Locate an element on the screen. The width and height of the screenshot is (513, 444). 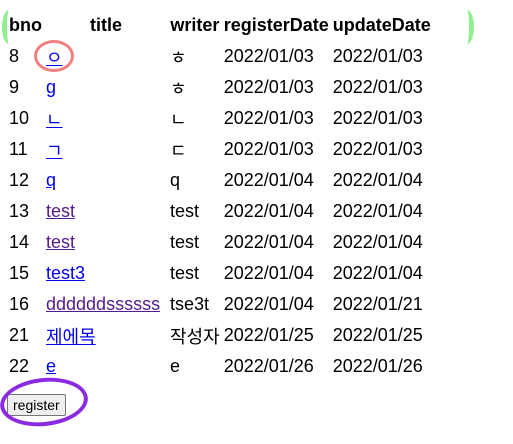
cell-title: ㄴ is located at coordinates (106, 118).